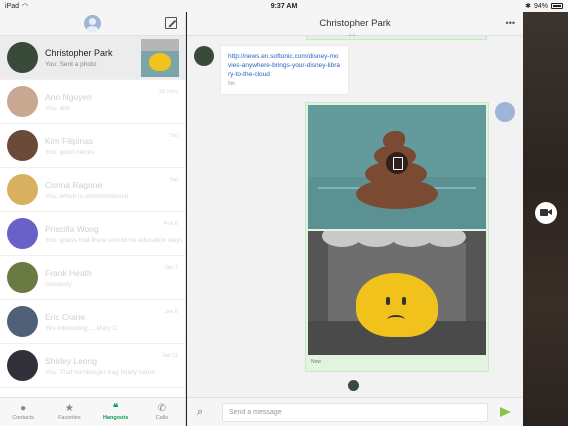  I want to click on conversation-time: 18 mins, so click(168, 92).